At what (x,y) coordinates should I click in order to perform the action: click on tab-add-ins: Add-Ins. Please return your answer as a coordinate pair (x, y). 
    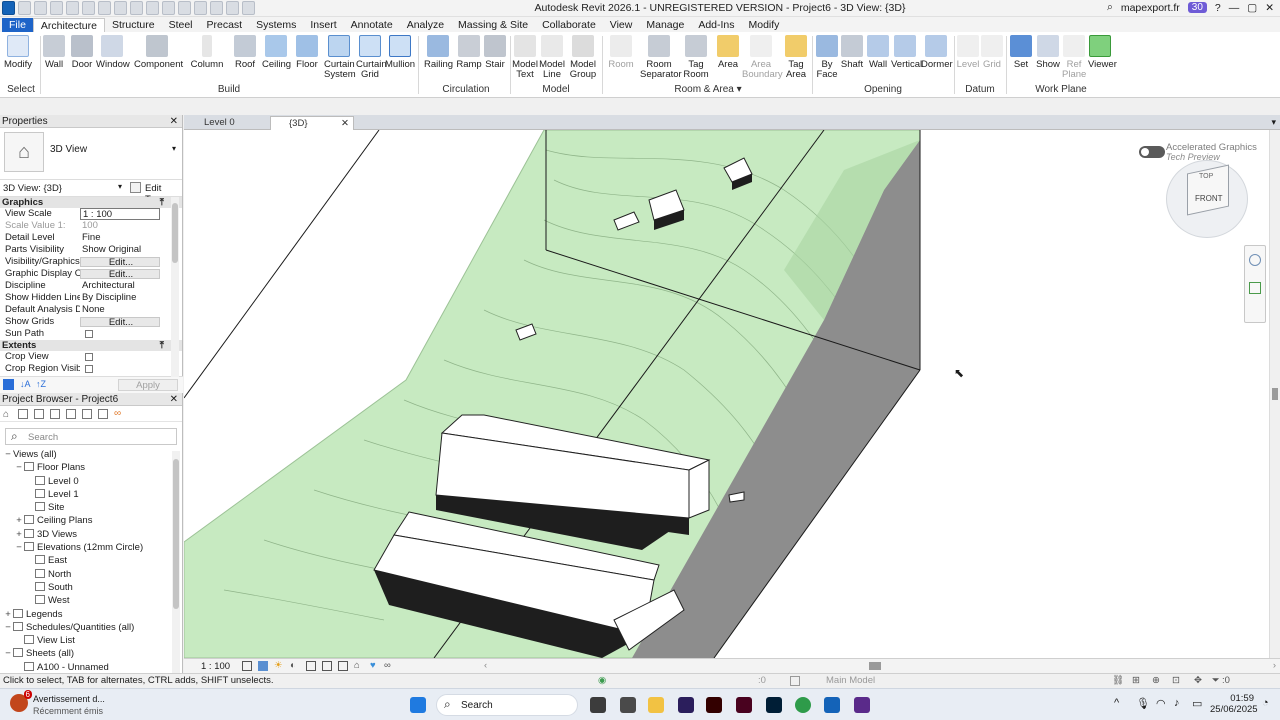
    Looking at the image, I should click on (716, 25).